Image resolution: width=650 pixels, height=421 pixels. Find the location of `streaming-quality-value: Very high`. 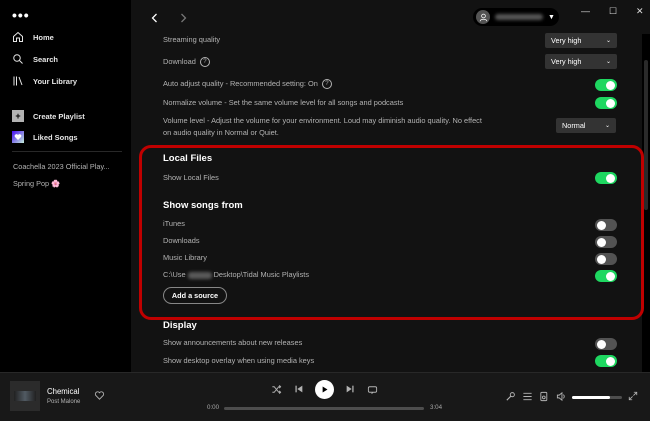

streaming-quality-value: Very high is located at coordinates (566, 40).